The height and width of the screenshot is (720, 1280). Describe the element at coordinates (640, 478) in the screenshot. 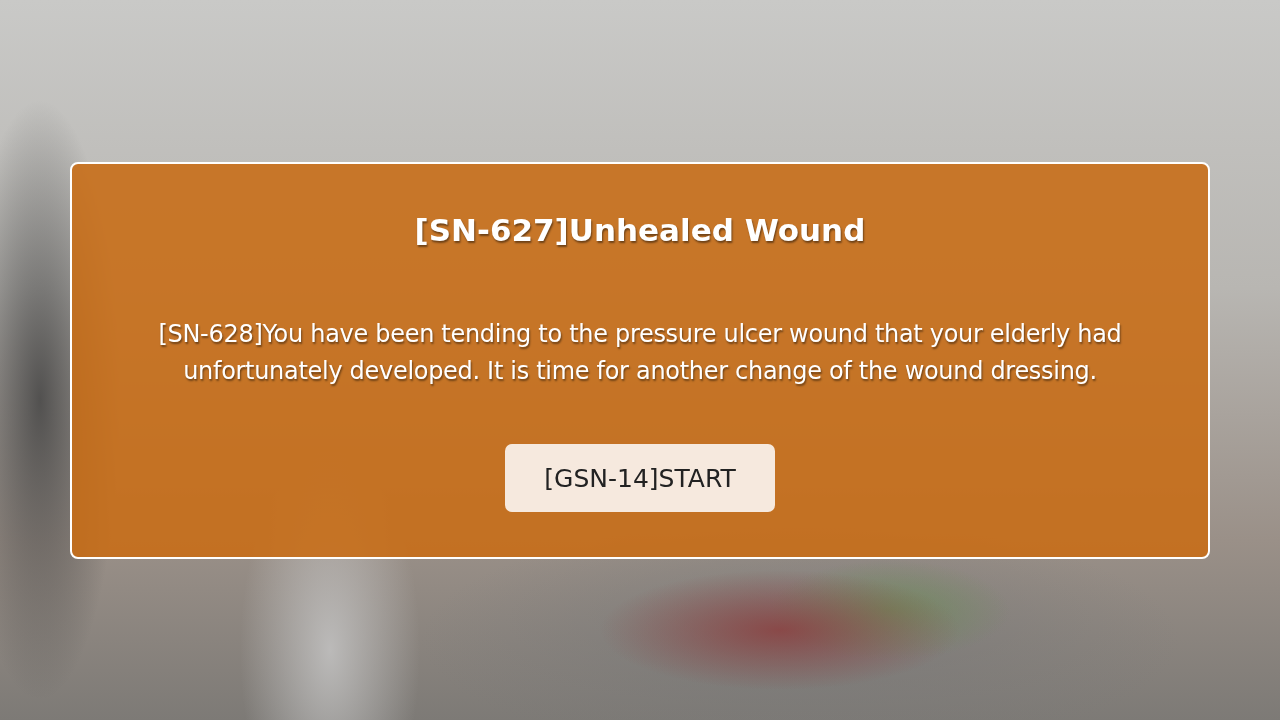

I see `start-button: [GSN-14]START` at that location.